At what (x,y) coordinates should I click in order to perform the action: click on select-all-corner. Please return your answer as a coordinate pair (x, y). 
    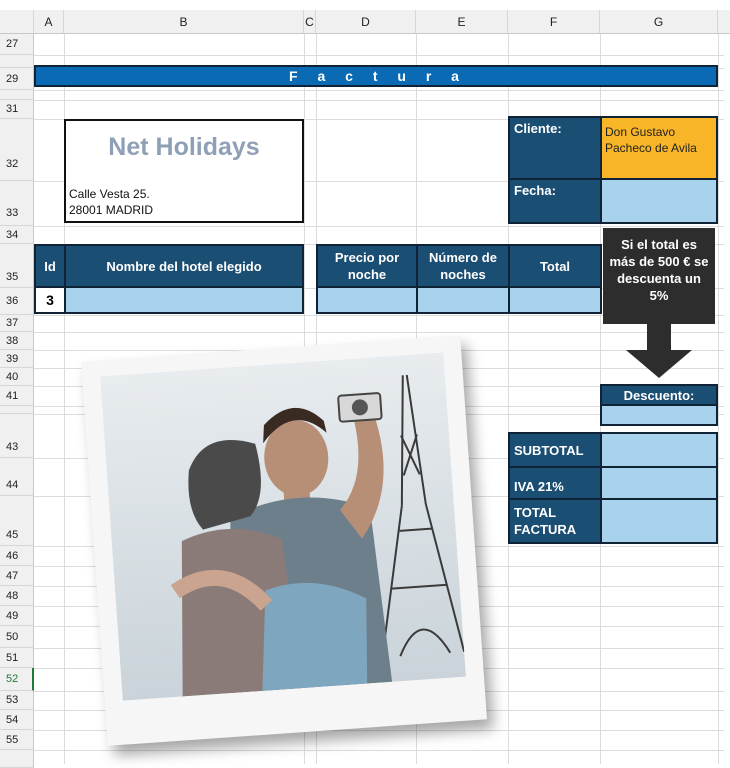
    Looking at the image, I should click on (17, 22).